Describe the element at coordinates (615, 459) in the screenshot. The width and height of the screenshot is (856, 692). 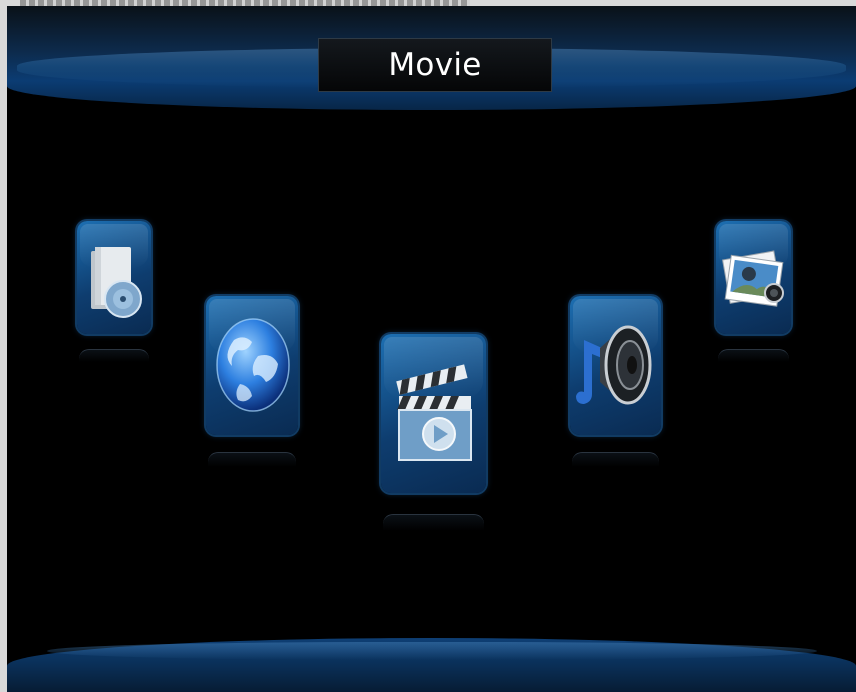
I see `menu-item-music-reflection` at that location.